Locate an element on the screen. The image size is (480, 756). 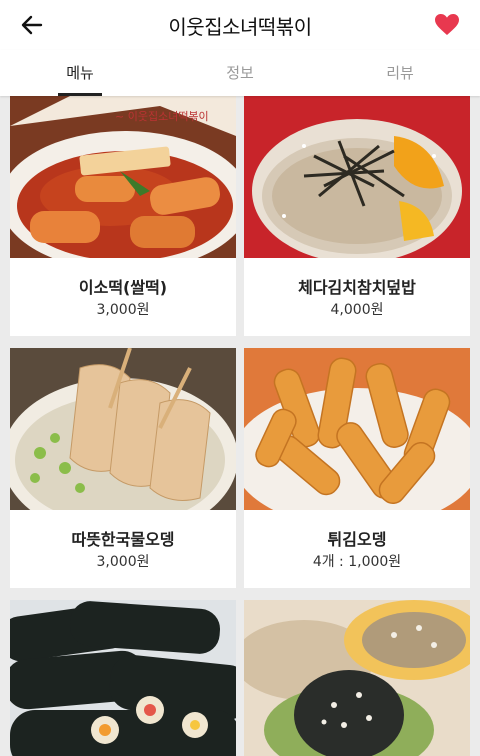
menu-card-rice-bowl: 체다김치참치덮밥 4,000원 is located at coordinates (357, 216).